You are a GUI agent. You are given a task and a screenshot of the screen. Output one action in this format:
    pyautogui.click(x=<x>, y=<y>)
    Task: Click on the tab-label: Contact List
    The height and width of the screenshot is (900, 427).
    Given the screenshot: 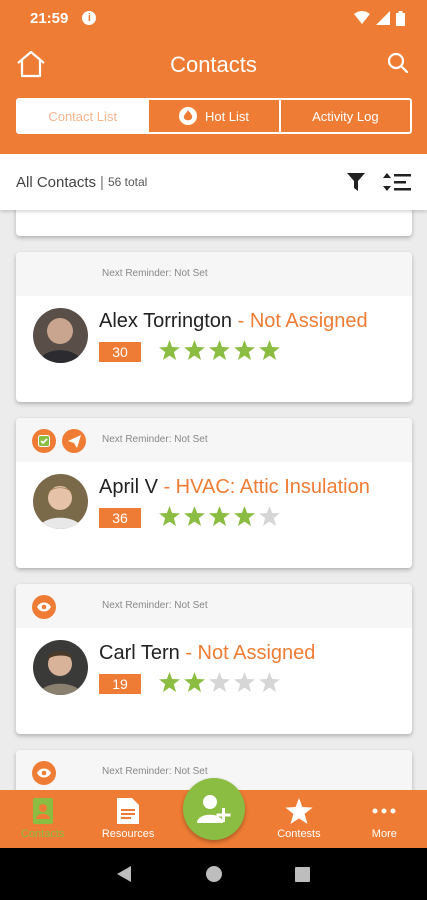 What is the action you would take?
    pyautogui.click(x=82, y=116)
    